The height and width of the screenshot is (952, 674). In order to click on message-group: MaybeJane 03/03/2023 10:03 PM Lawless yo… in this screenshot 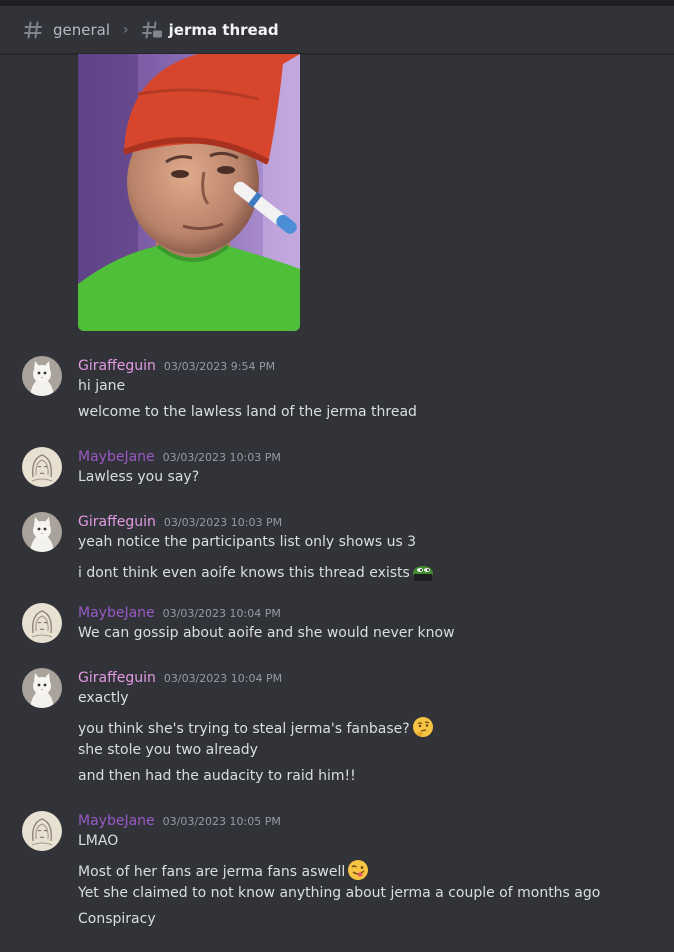, I will do `click(337, 468)`.